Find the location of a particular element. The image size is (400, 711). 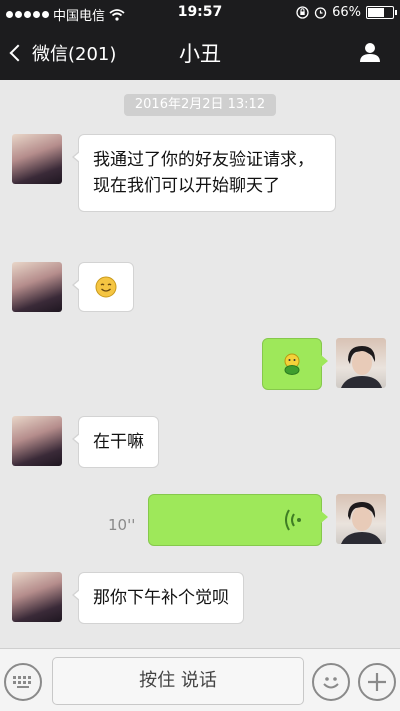

message-bubble-received: 我通过了你的好友验证请求，现在我们可以开始聊天了 is located at coordinates (204, 173).